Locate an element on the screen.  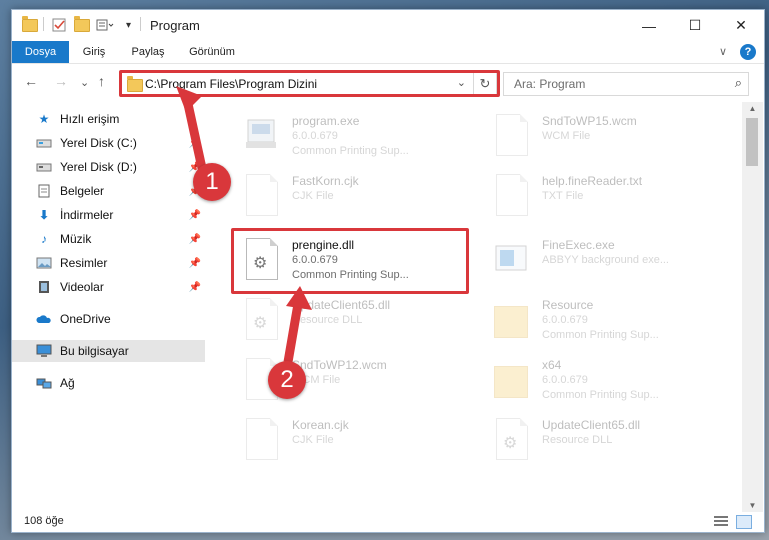
annotation-arrows is located at coordinates (244, 224).